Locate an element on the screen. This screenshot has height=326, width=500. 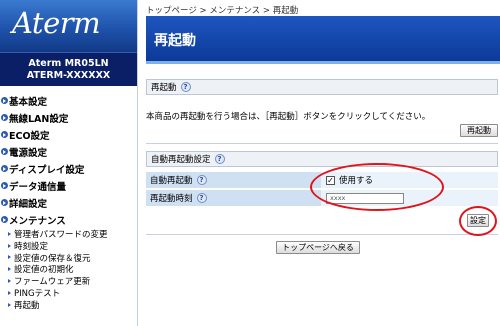
reboot-button: 再起動 is located at coordinates (479, 130).